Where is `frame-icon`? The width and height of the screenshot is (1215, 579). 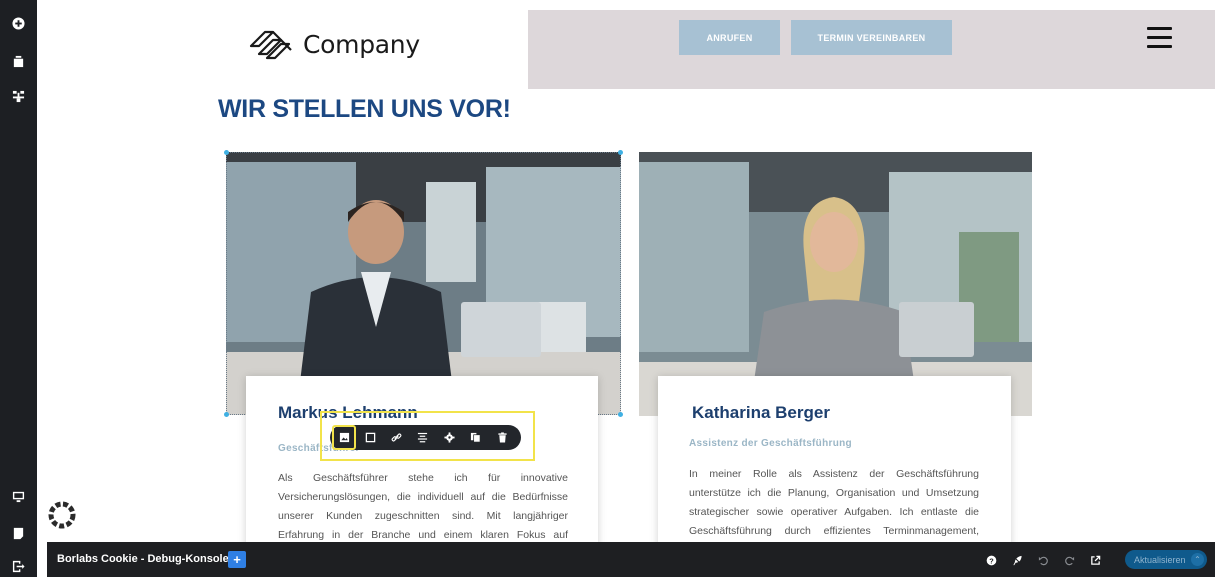
frame-icon is located at coordinates (370, 437).